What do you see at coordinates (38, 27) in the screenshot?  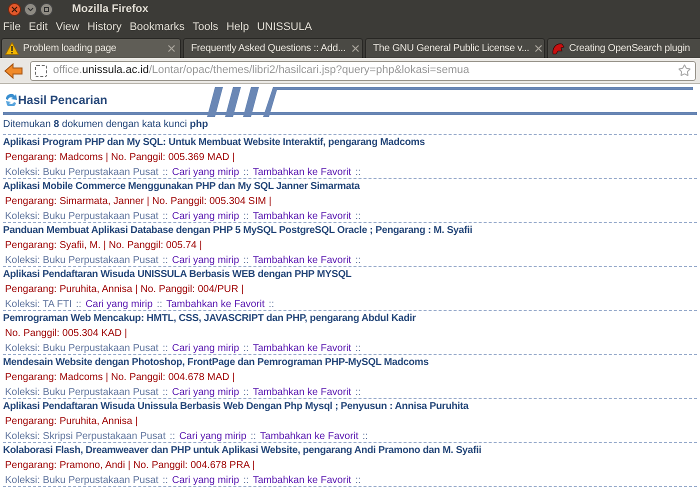 I see `menu-item: Edit` at bounding box center [38, 27].